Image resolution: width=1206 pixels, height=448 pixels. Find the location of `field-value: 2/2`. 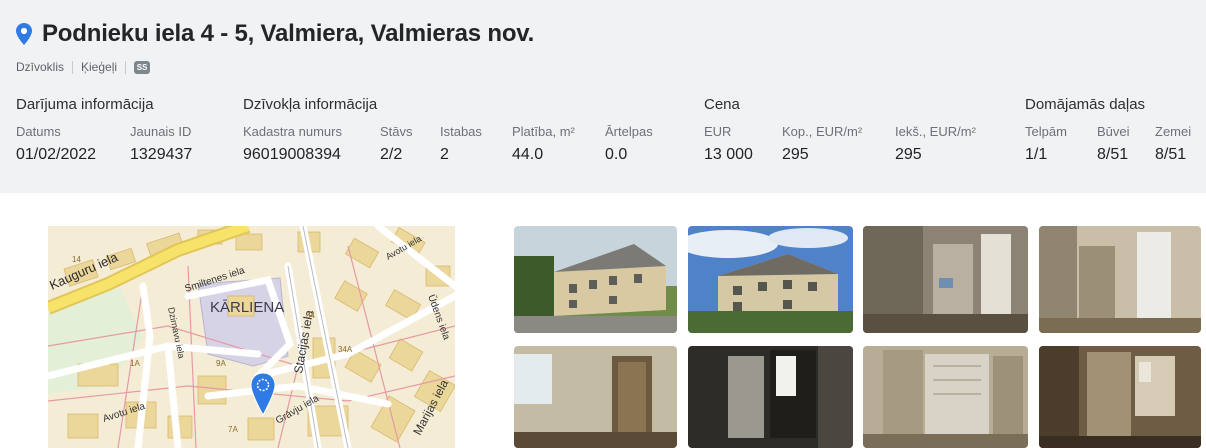

field-value: 2/2 is located at coordinates (391, 154).